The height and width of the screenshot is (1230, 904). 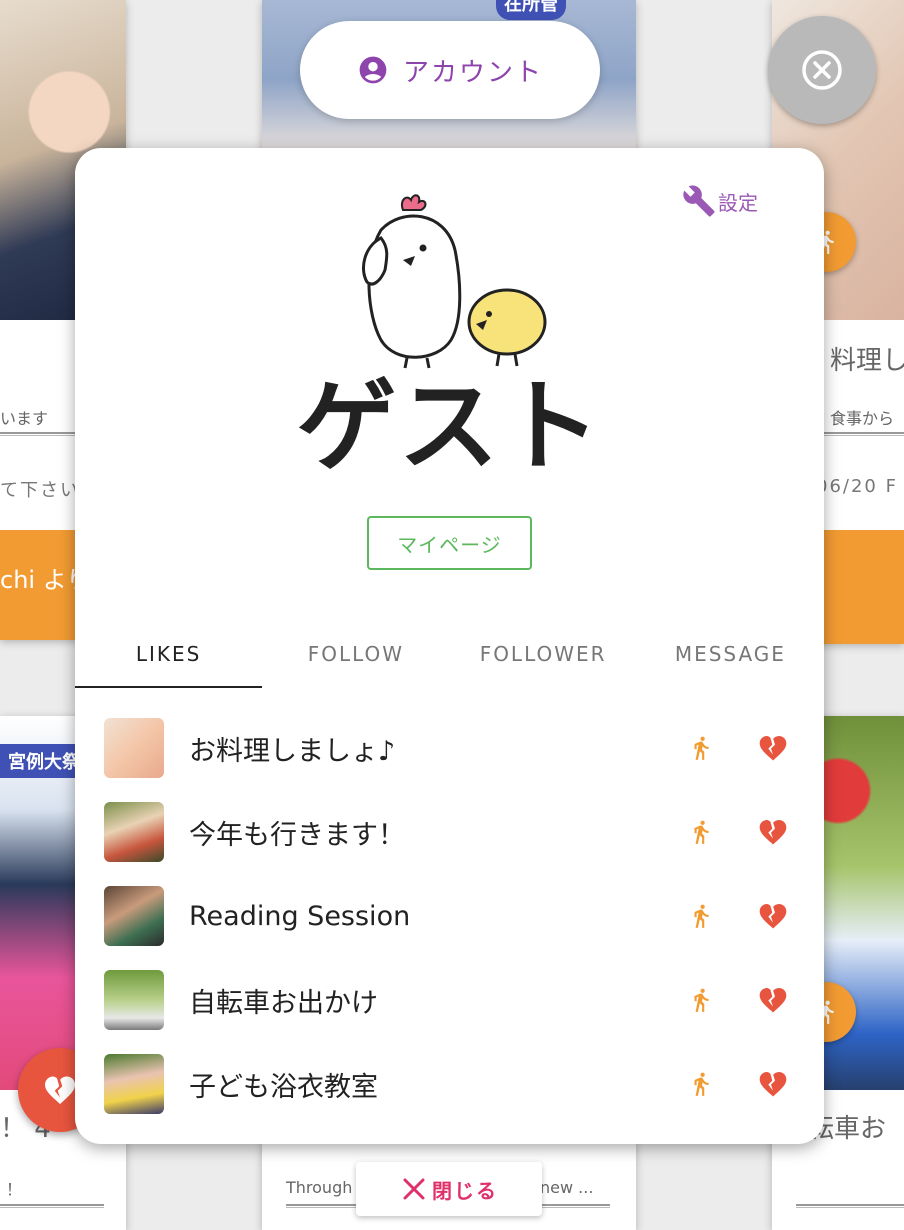 What do you see at coordinates (449, 748) in the screenshot?
I see `list-item: お料理しましょ♪` at bounding box center [449, 748].